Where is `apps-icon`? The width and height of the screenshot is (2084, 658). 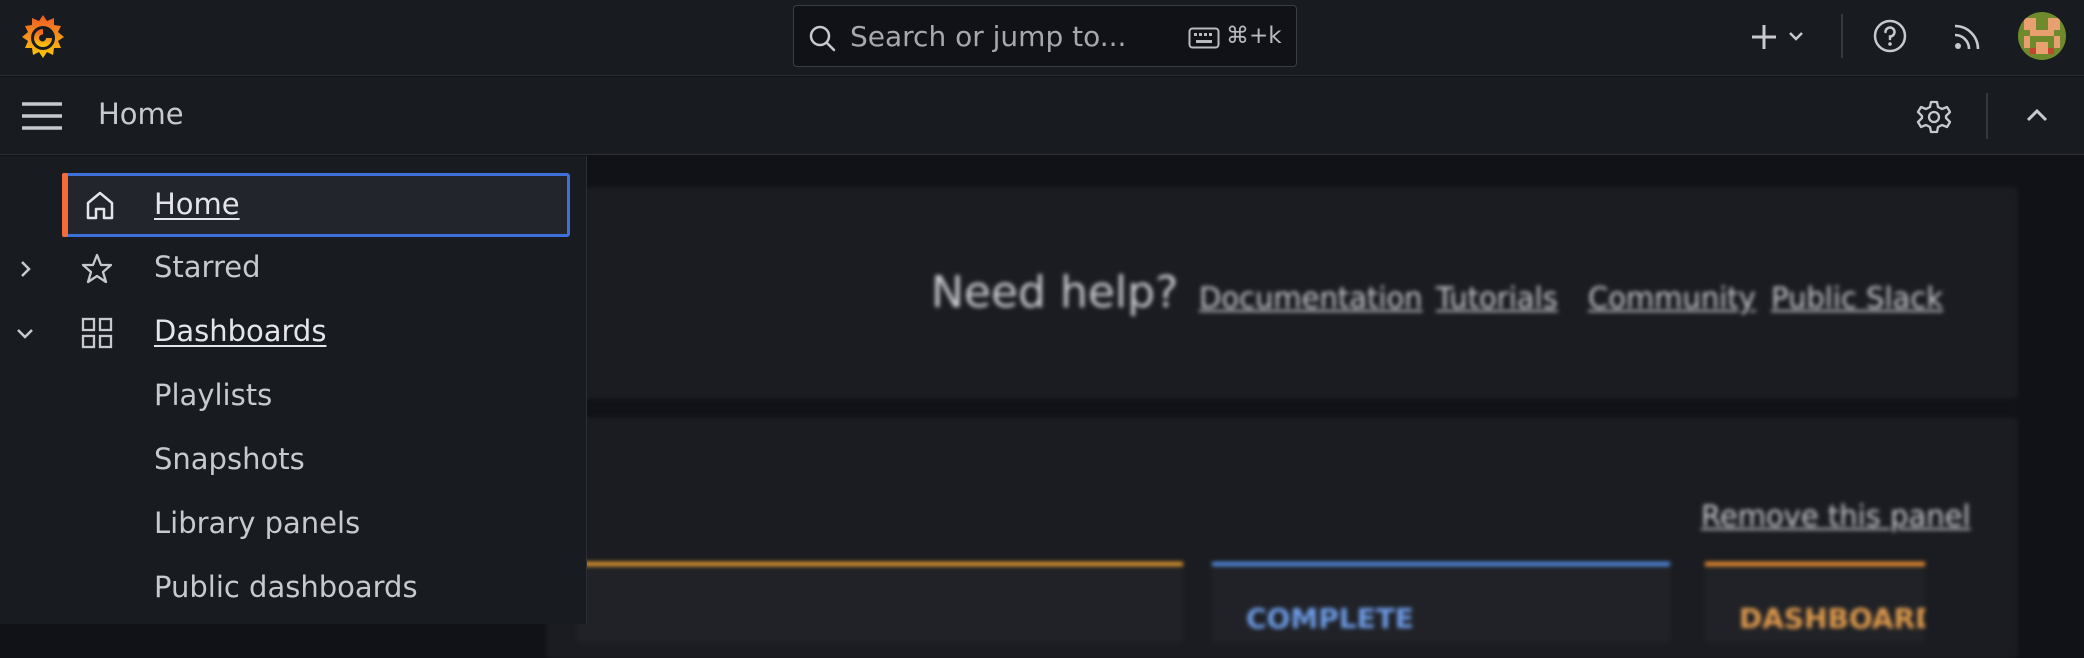
apps-icon is located at coordinates (97, 333).